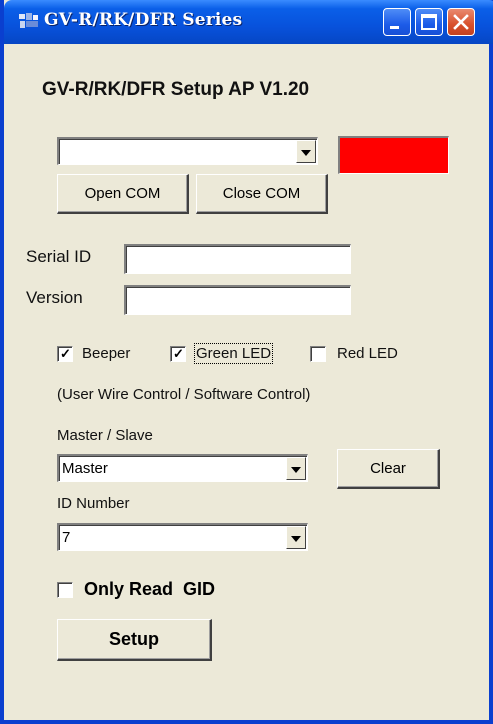 This screenshot has height=724, width=493. What do you see at coordinates (393, 155) in the screenshot?
I see `connection-status-indicator` at bounding box center [393, 155].